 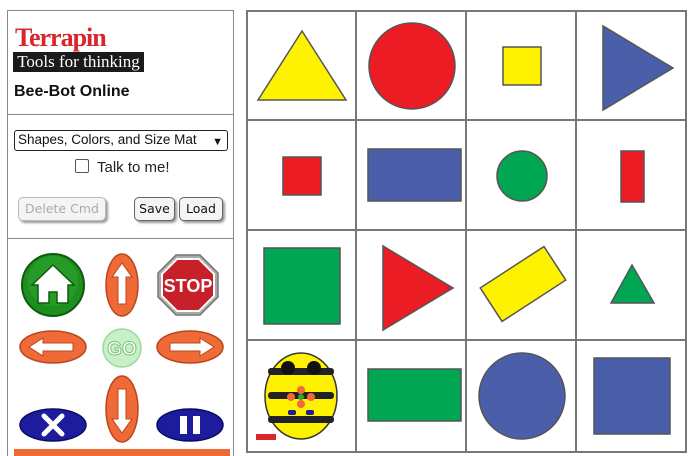 I want to click on blue-rectangle-shape, so click(x=414, y=175).